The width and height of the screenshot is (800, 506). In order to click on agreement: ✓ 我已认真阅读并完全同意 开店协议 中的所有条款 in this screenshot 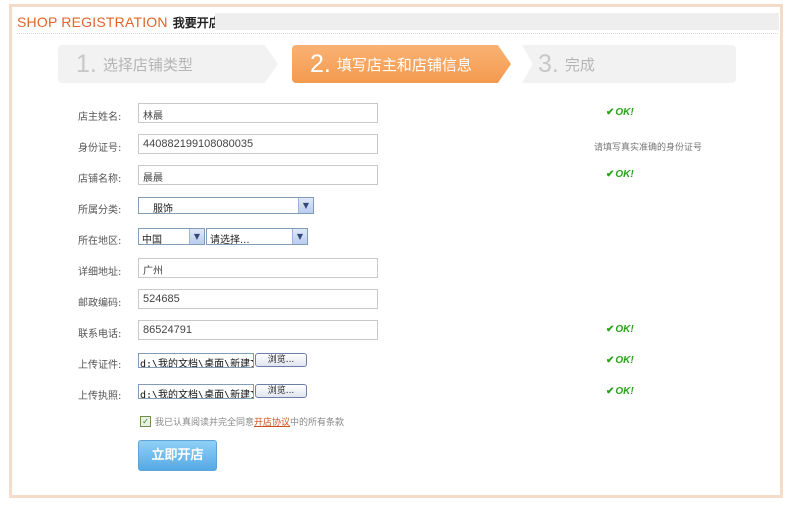, I will do `click(242, 421)`.